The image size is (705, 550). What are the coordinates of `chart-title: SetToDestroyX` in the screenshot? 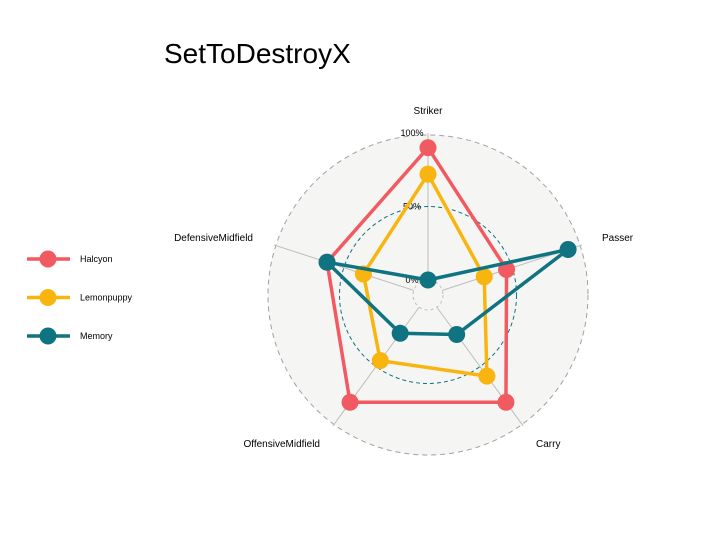 It's located at (257, 53).